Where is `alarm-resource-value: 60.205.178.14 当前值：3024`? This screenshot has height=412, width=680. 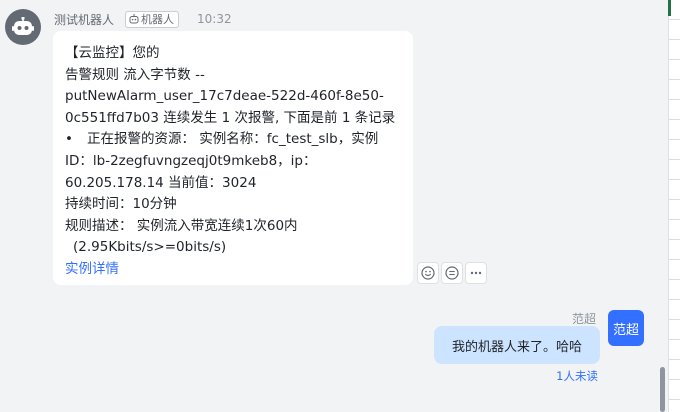
alarm-resource-value: 60.205.178.14 当前值：3024 is located at coordinates (161, 182).